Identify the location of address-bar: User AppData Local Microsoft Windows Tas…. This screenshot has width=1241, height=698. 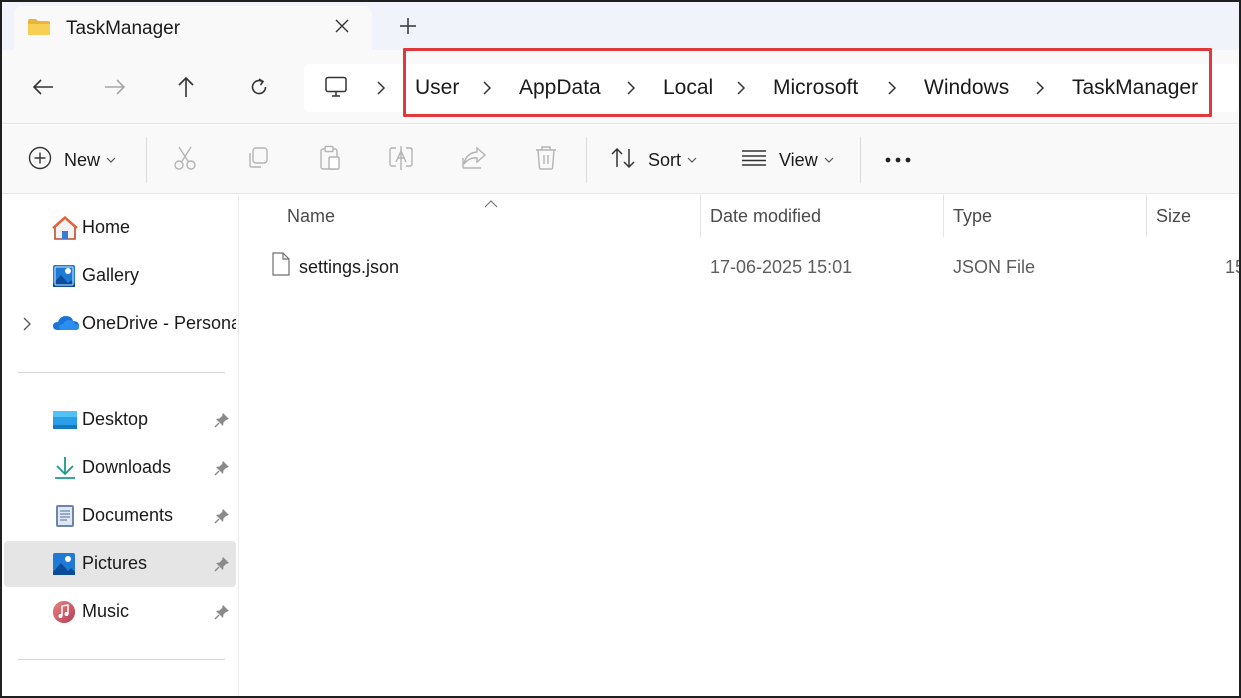
(771, 88).